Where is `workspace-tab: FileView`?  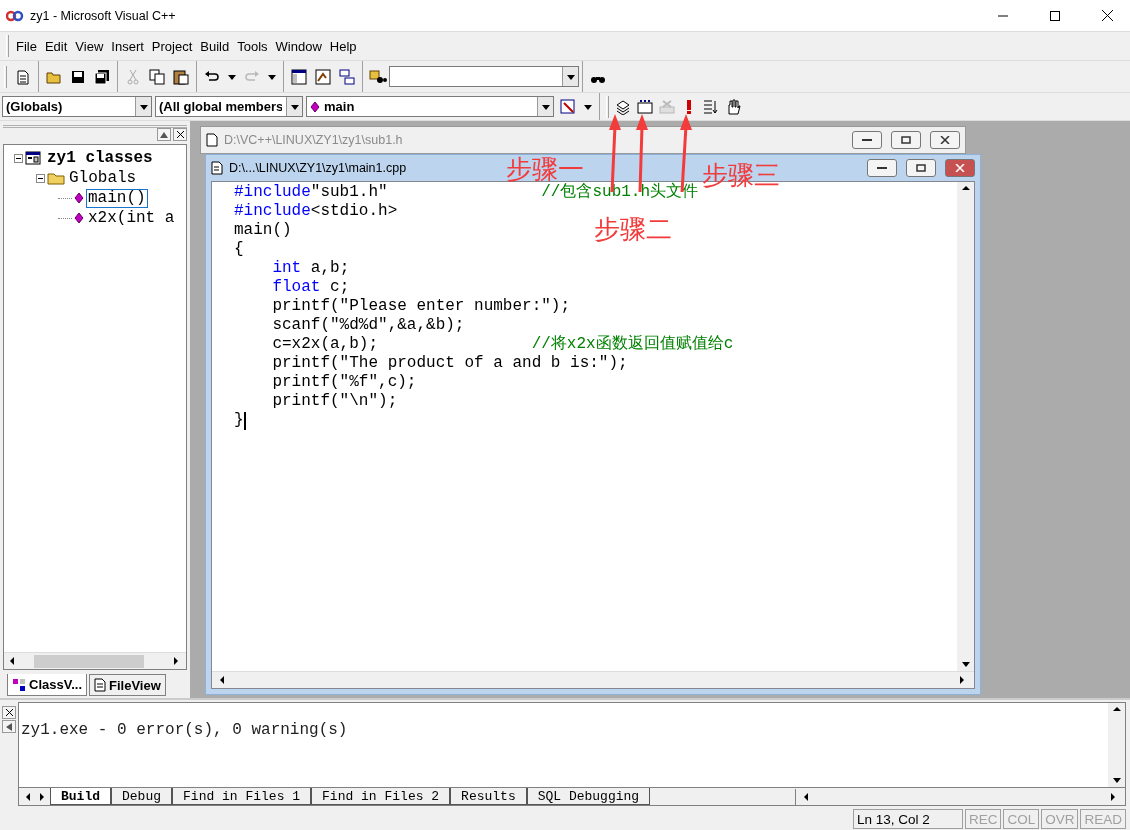 workspace-tab: FileView is located at coordinates (127, 685).